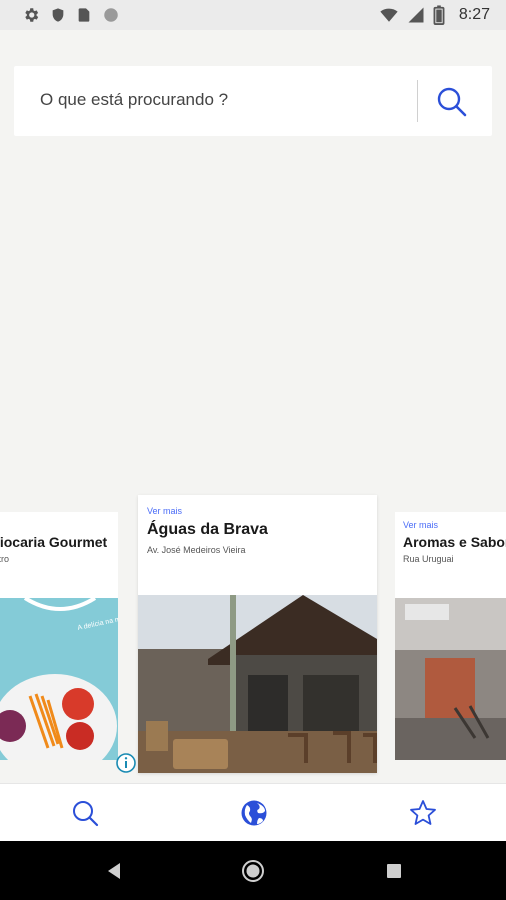 The width and height of the screenshot is (506, 900). I want to click on restaurant-card-aromas-e-sabores: Ver mais Aromas e Sabores Rua Uruguai, so click(450, 636).